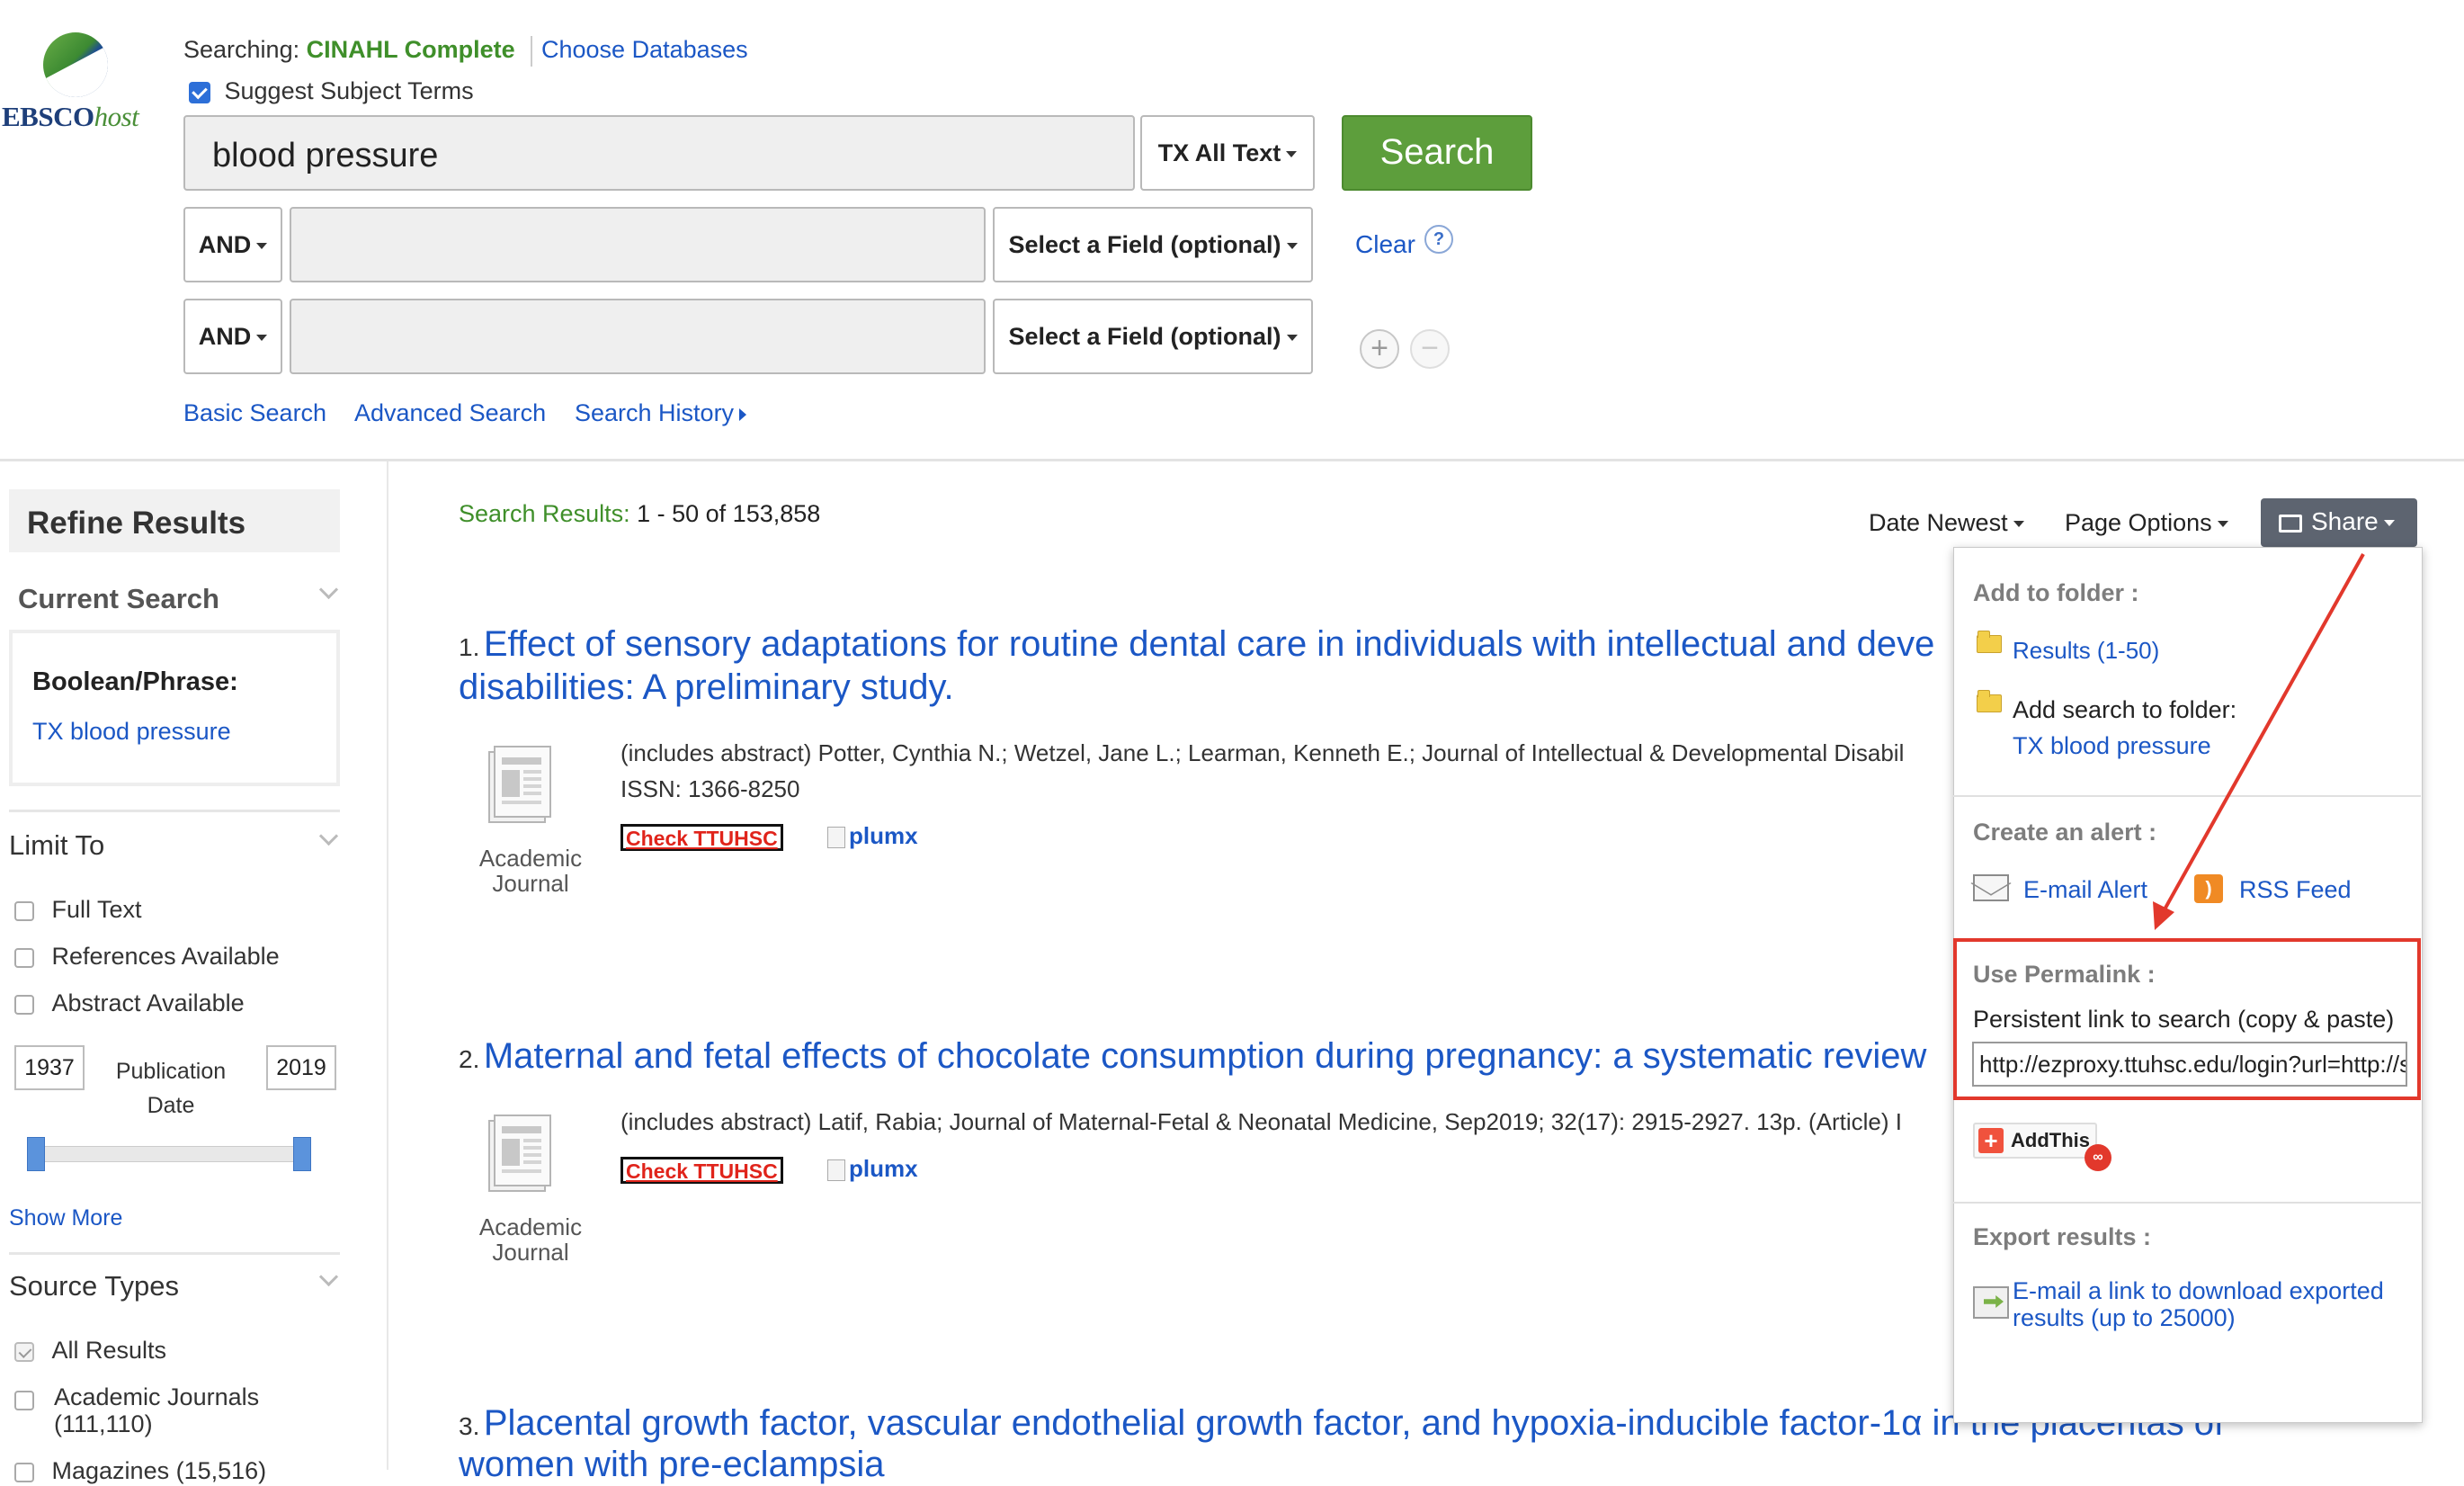  What do you see at coordinates (706, 687) in the screenshot?
I see `result-title-link: disabilities: A preliminary study.` at bounding box center [706, 687].